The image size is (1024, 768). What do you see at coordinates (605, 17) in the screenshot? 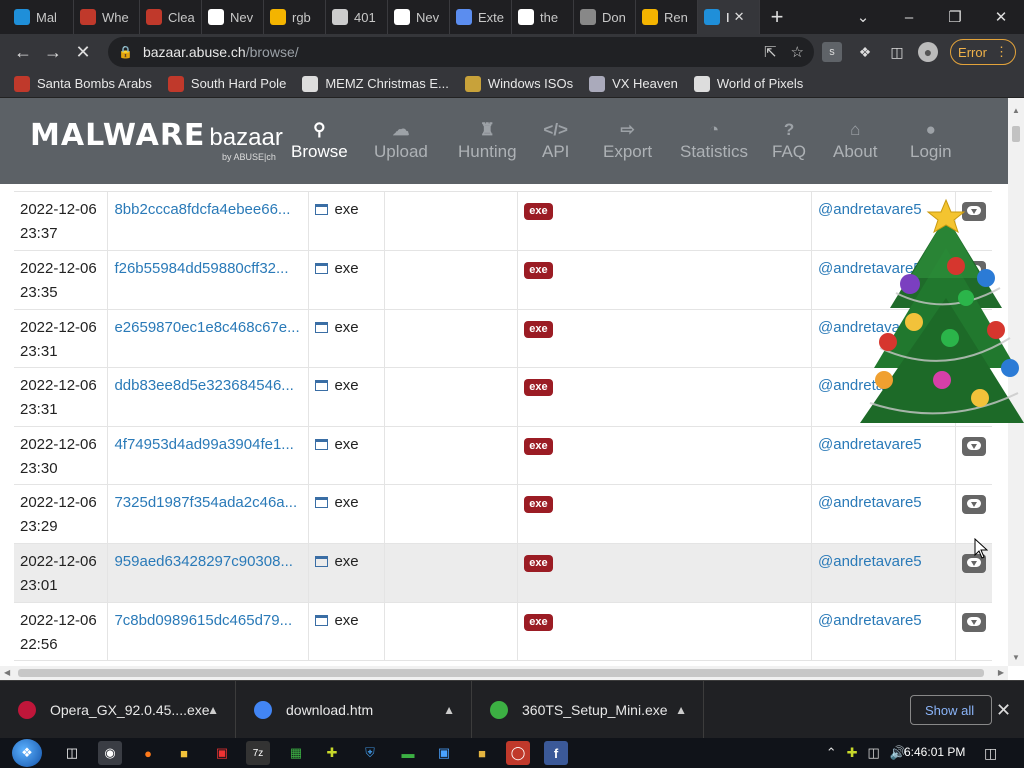
I see `browser-tab: Don` at bounding box center [605, 17].